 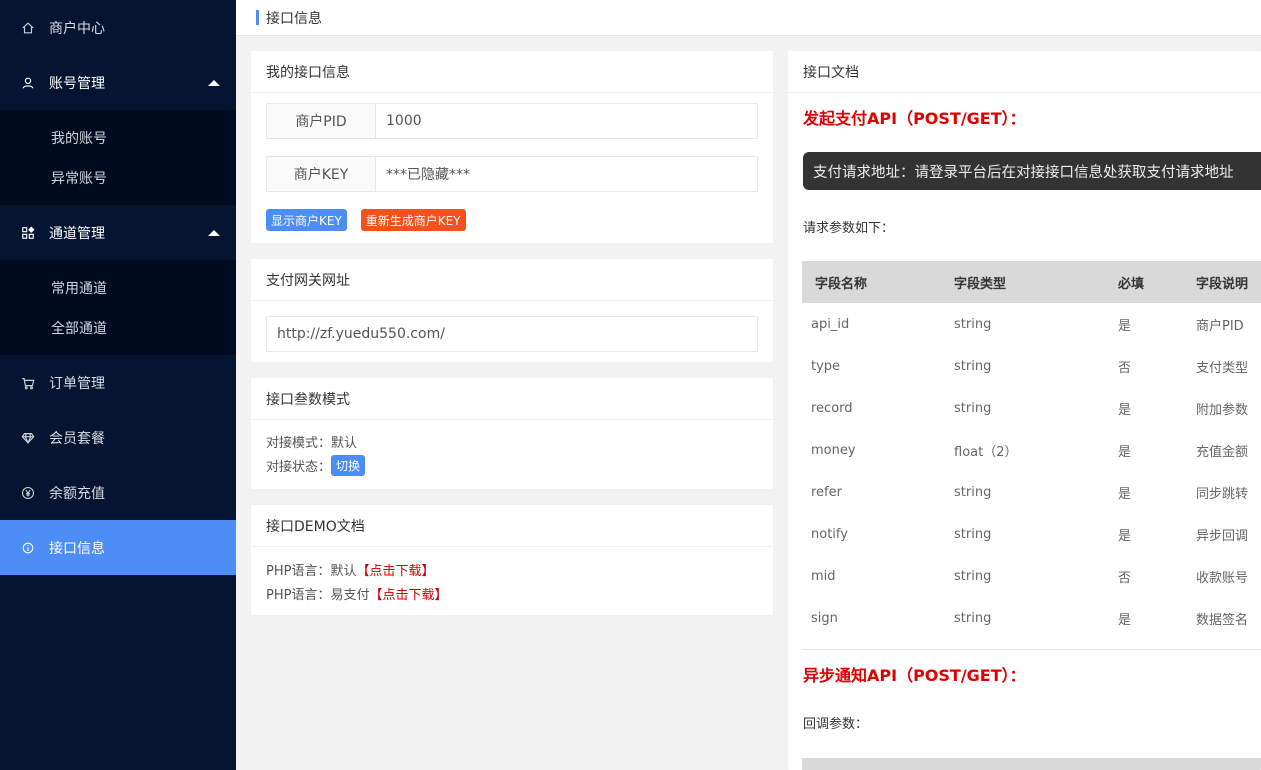 What do you see at coordinates (118, 328) in the screenshot?
I see `nav-all-channel: 全部通道` at bounding box center [118, 328].